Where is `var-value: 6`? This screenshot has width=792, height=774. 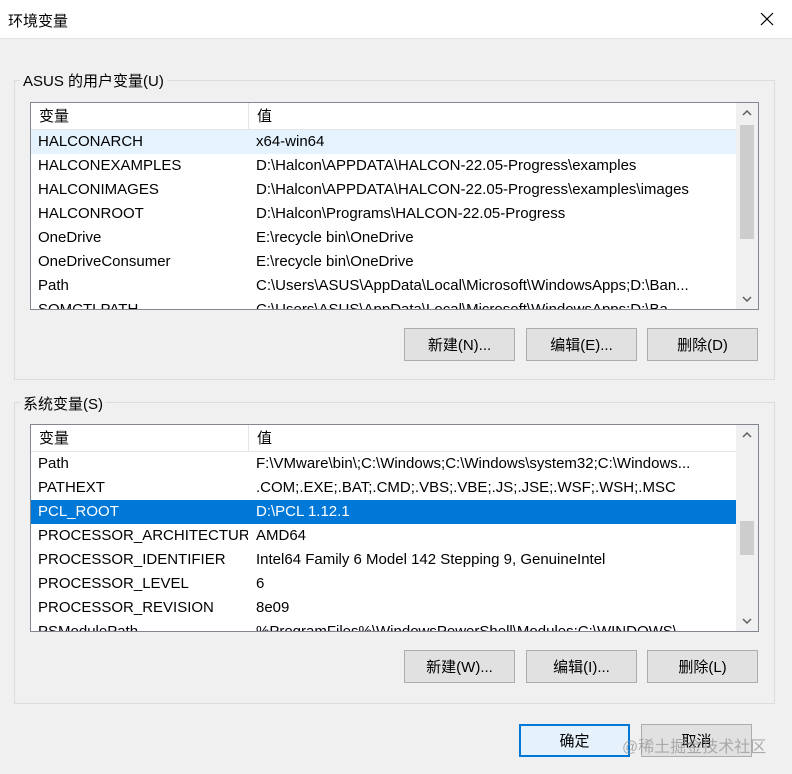
var-value: 6 is located at coordinates (260, 583).